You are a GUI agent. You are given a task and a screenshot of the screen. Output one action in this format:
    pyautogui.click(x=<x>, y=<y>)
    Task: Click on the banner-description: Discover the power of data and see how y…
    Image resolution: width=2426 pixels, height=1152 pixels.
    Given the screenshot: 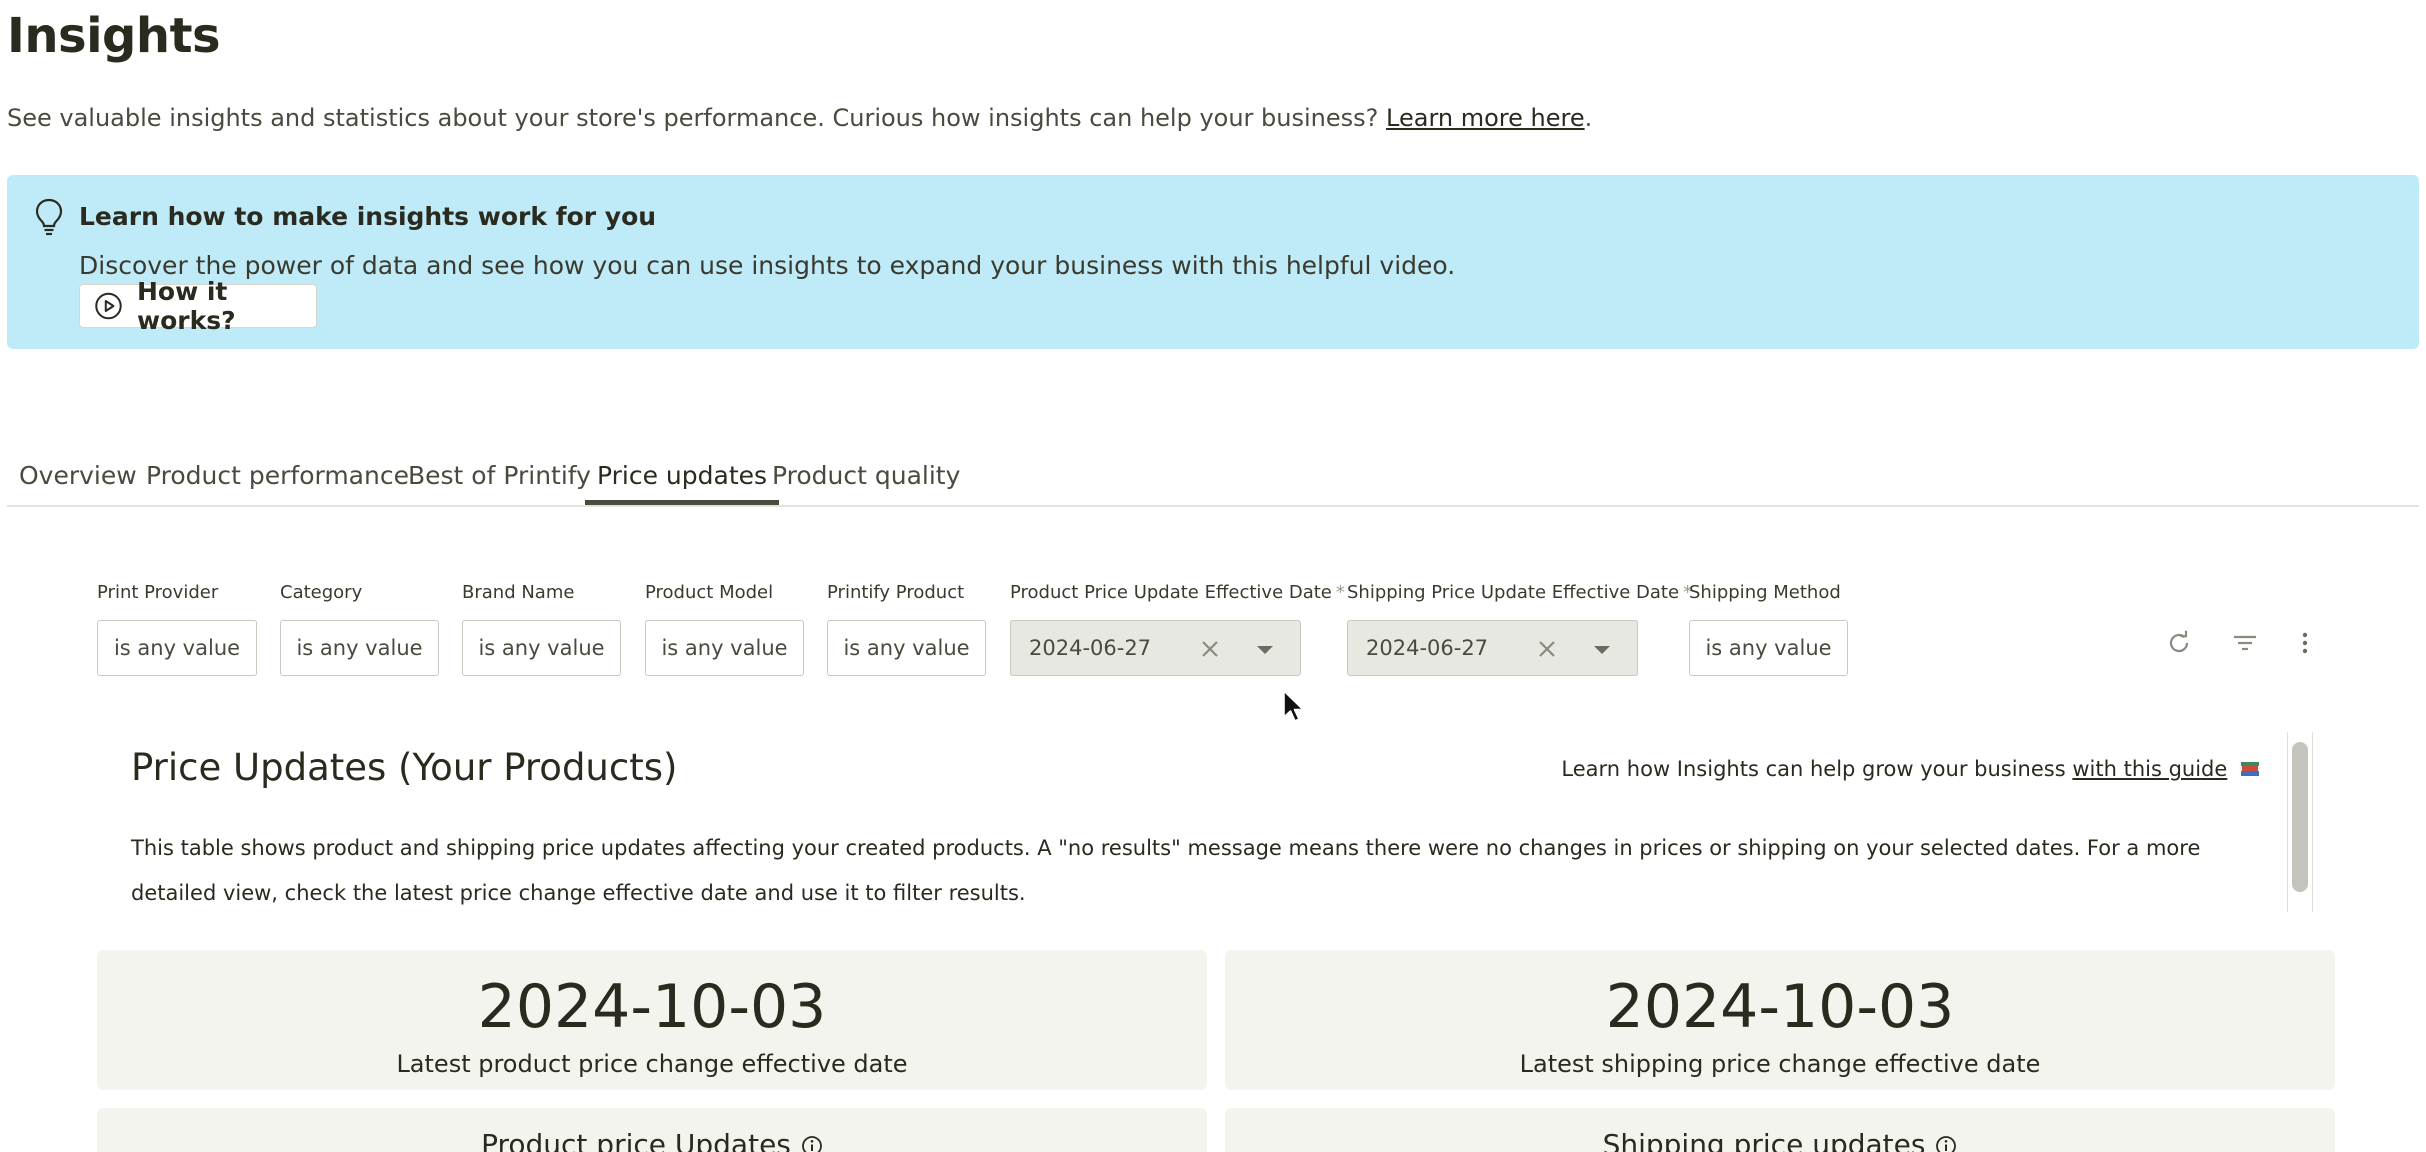 What is the action you would take?
    pyautogui.click(x=767, y=265)
    